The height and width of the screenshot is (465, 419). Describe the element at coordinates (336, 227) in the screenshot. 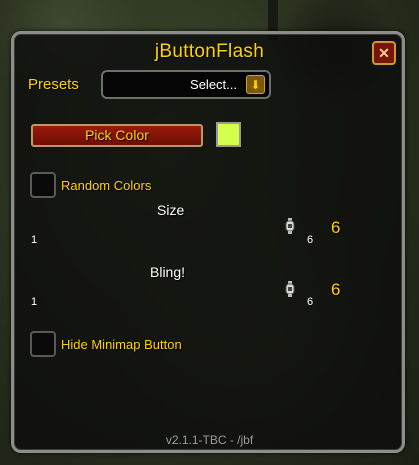

I see `size-slider-value: 6` at that location.